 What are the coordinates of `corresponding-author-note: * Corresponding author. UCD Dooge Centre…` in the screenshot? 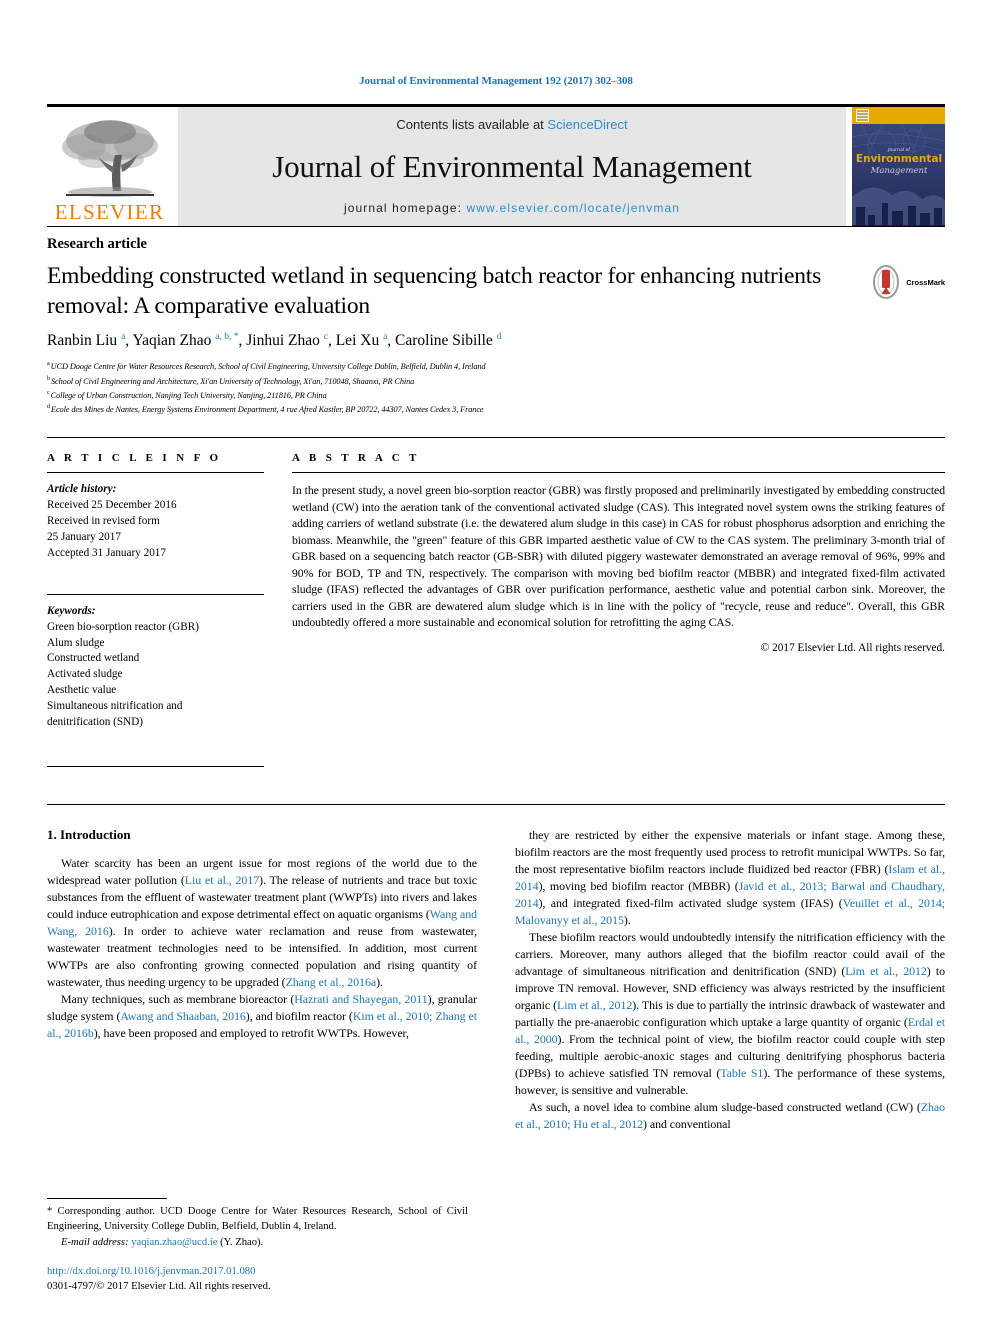 It's located at (257, 1219).